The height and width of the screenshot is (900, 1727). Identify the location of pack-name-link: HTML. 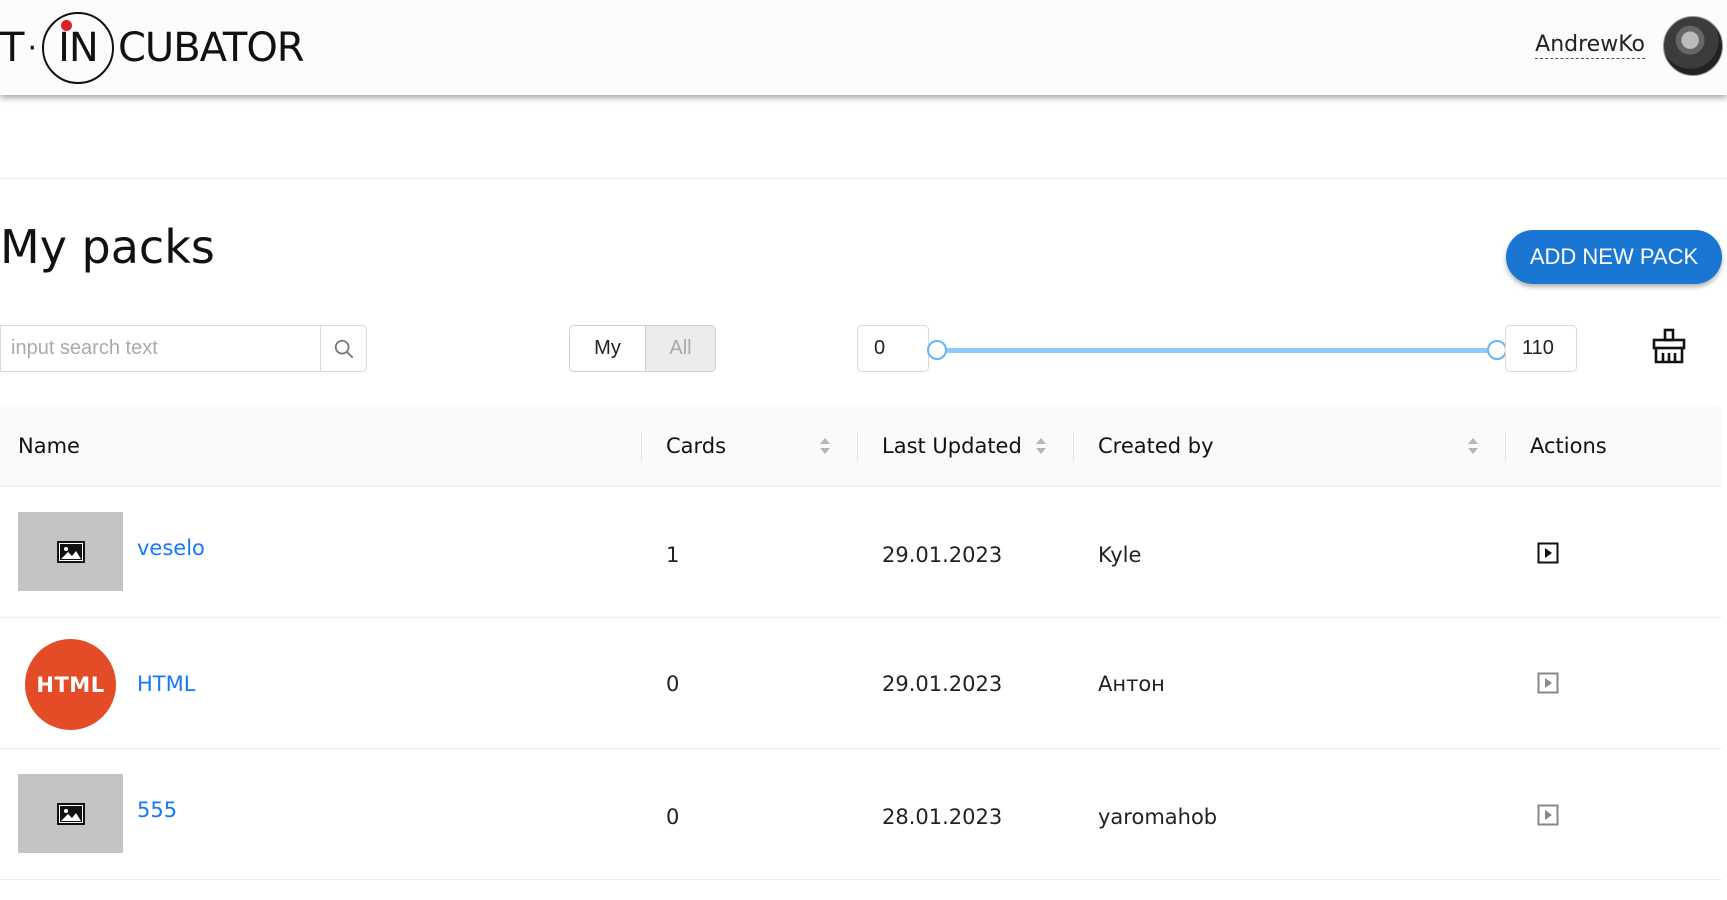
(166, 684).